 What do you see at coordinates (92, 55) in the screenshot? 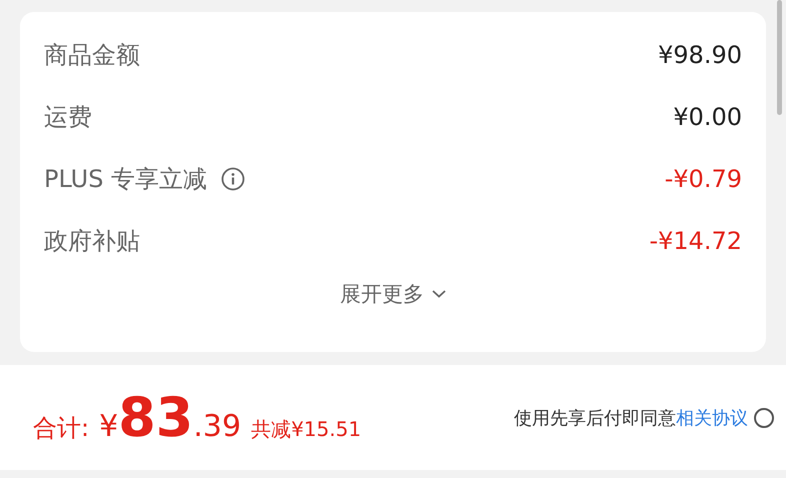
I see `row-label: 商品金额` at bounding box center [92, 55].